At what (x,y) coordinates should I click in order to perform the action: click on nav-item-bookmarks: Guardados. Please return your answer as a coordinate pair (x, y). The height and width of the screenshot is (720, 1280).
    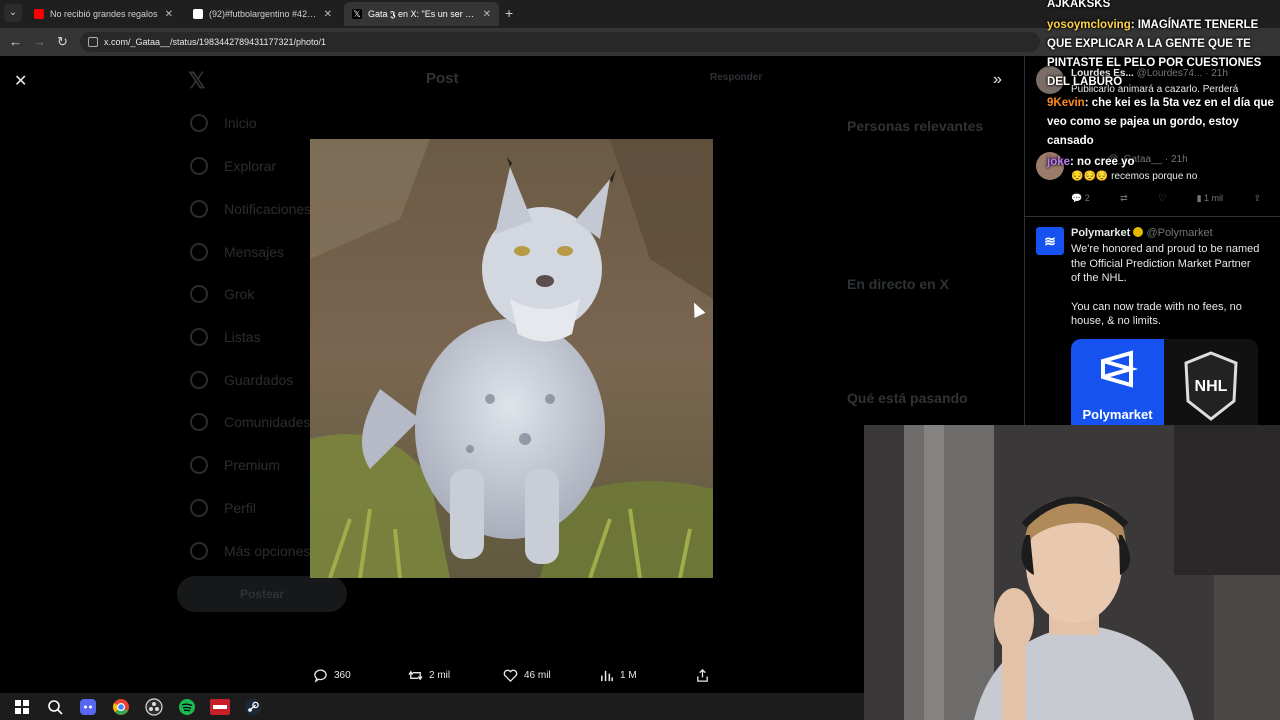
    Looking at the image, I should click on (241, 380).